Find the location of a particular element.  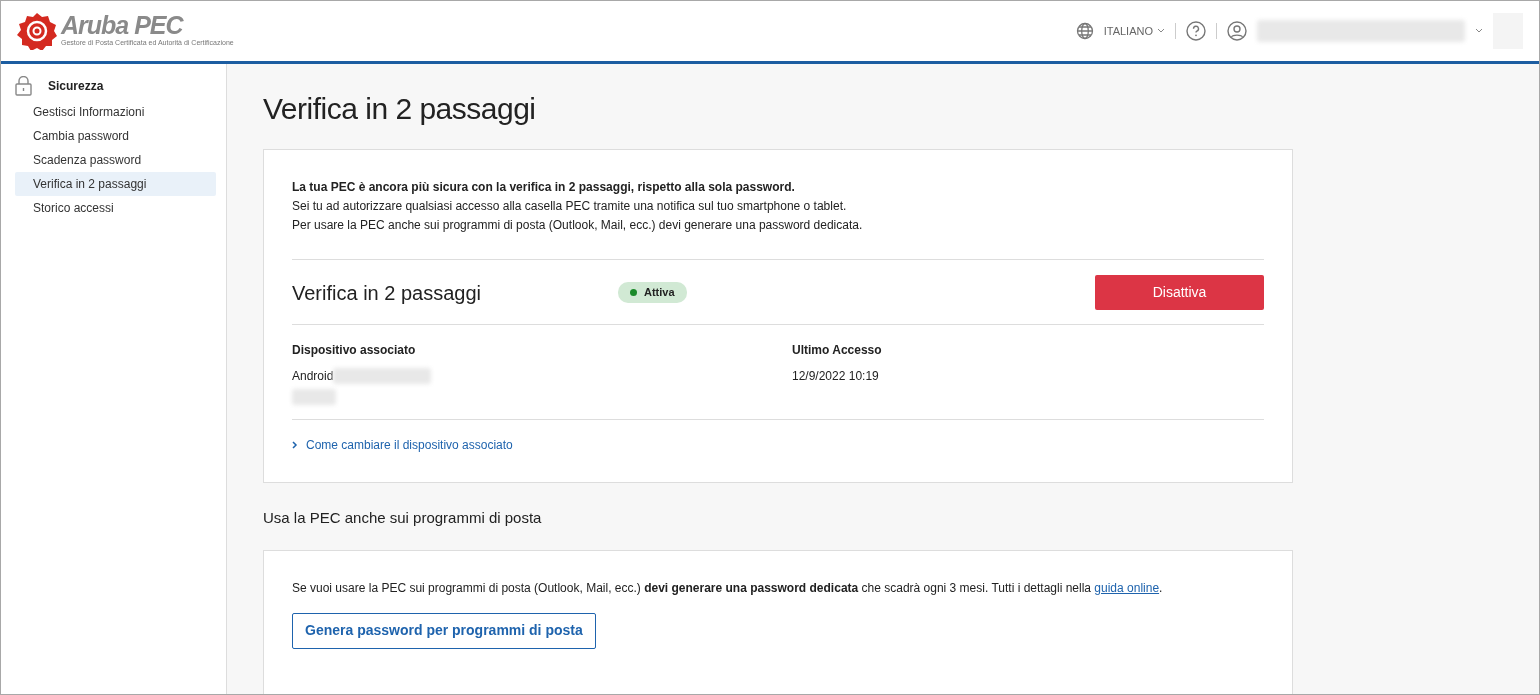

language-selector: ITALIANO is located at coordinates (1134, 31).